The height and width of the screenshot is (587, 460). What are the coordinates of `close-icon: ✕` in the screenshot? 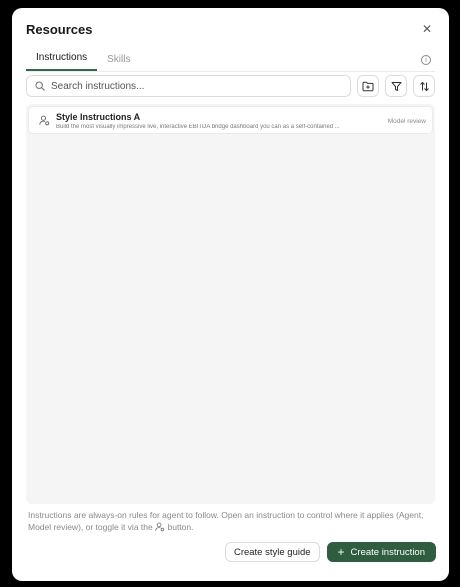 It's located at (427, 29).